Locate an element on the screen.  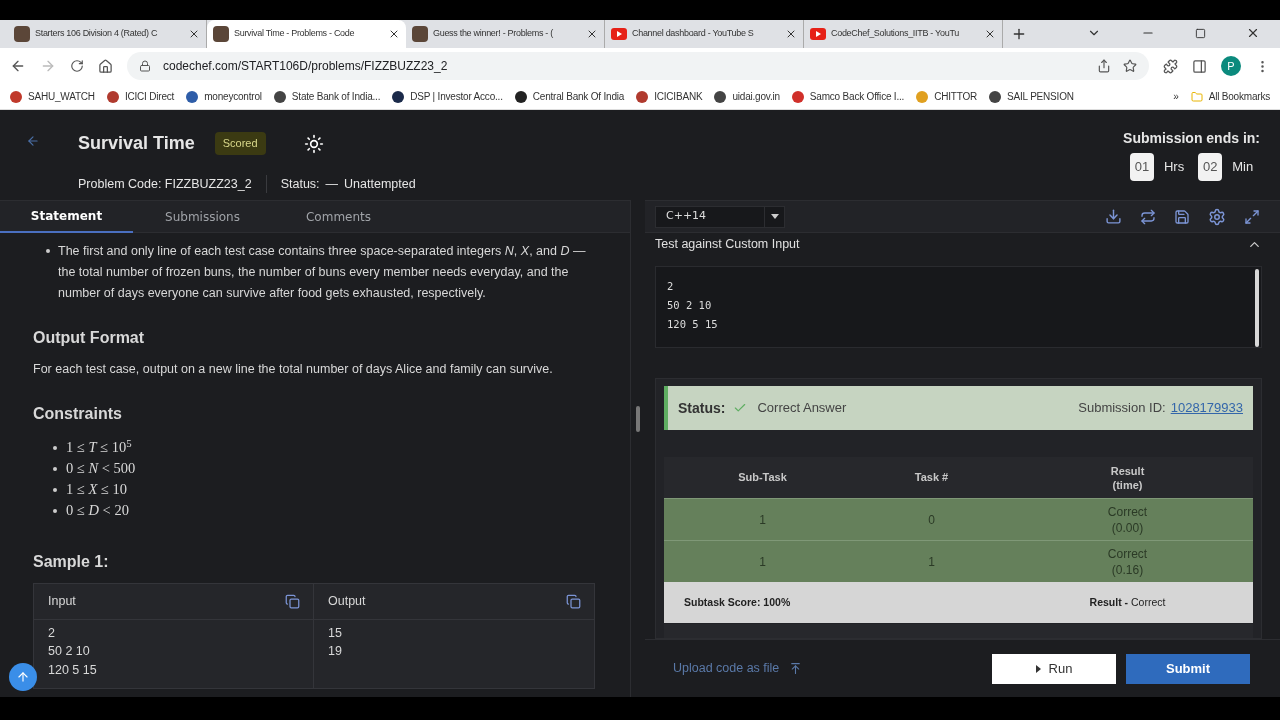
sample-label: Output is located at coordinates (347, 601).